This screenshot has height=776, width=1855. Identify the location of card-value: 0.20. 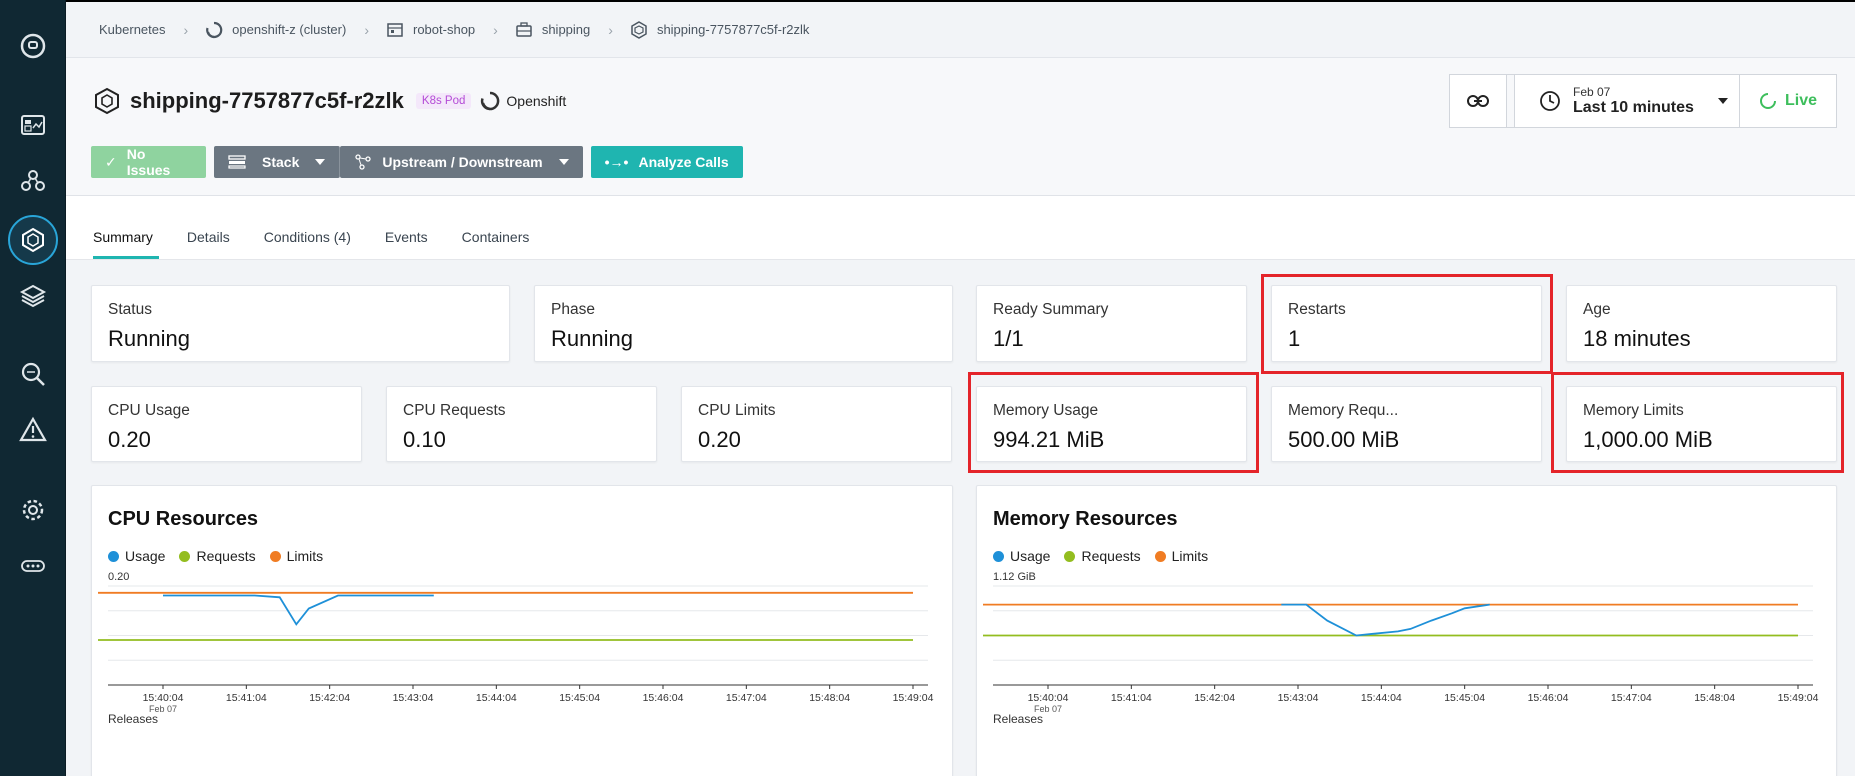
(129, 439).